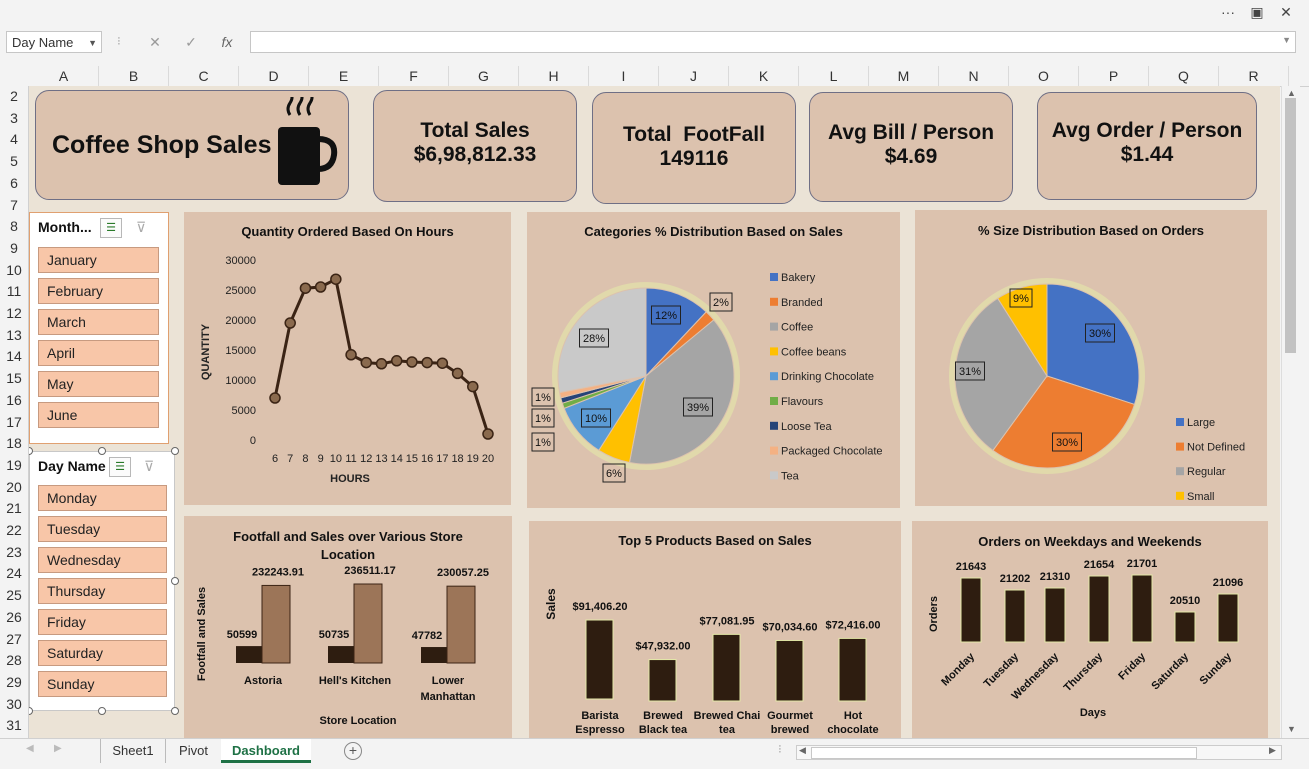  What do you see at coordinates (14, 226) in the screenshot?
I see `row-header-8: 8` at bounding box center [14, 226].